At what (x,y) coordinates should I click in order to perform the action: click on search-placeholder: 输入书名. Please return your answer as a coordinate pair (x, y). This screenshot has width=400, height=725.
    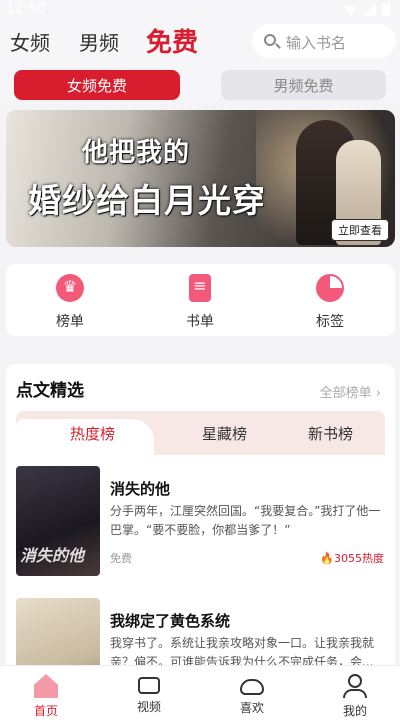
    Looking at the image, I should click on (316, 43).